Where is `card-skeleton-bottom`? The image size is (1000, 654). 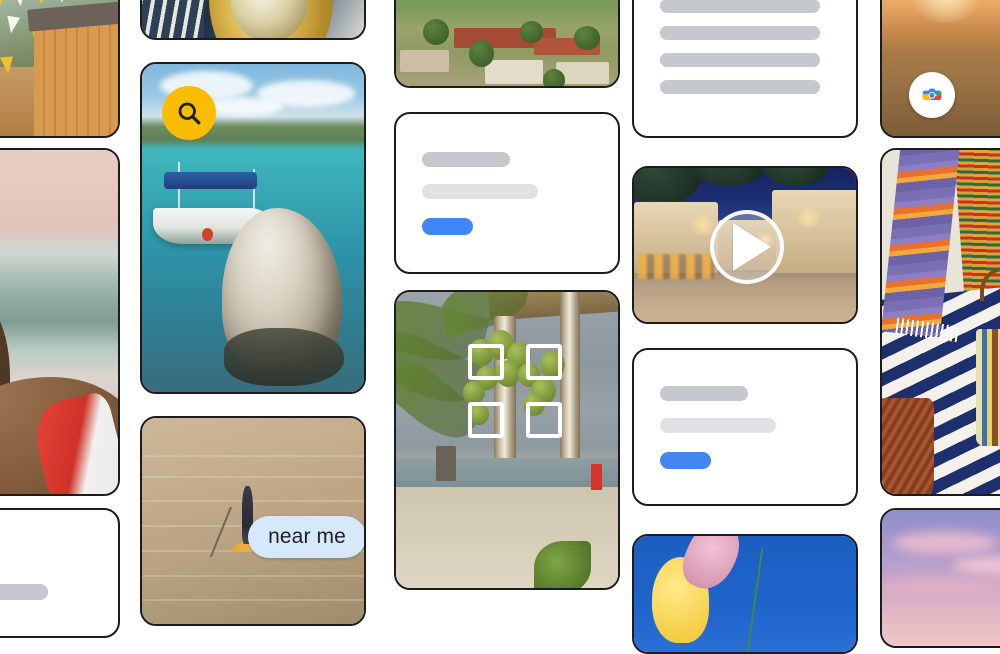 card-skeleton-bottom is located at coordinates (745, 427).